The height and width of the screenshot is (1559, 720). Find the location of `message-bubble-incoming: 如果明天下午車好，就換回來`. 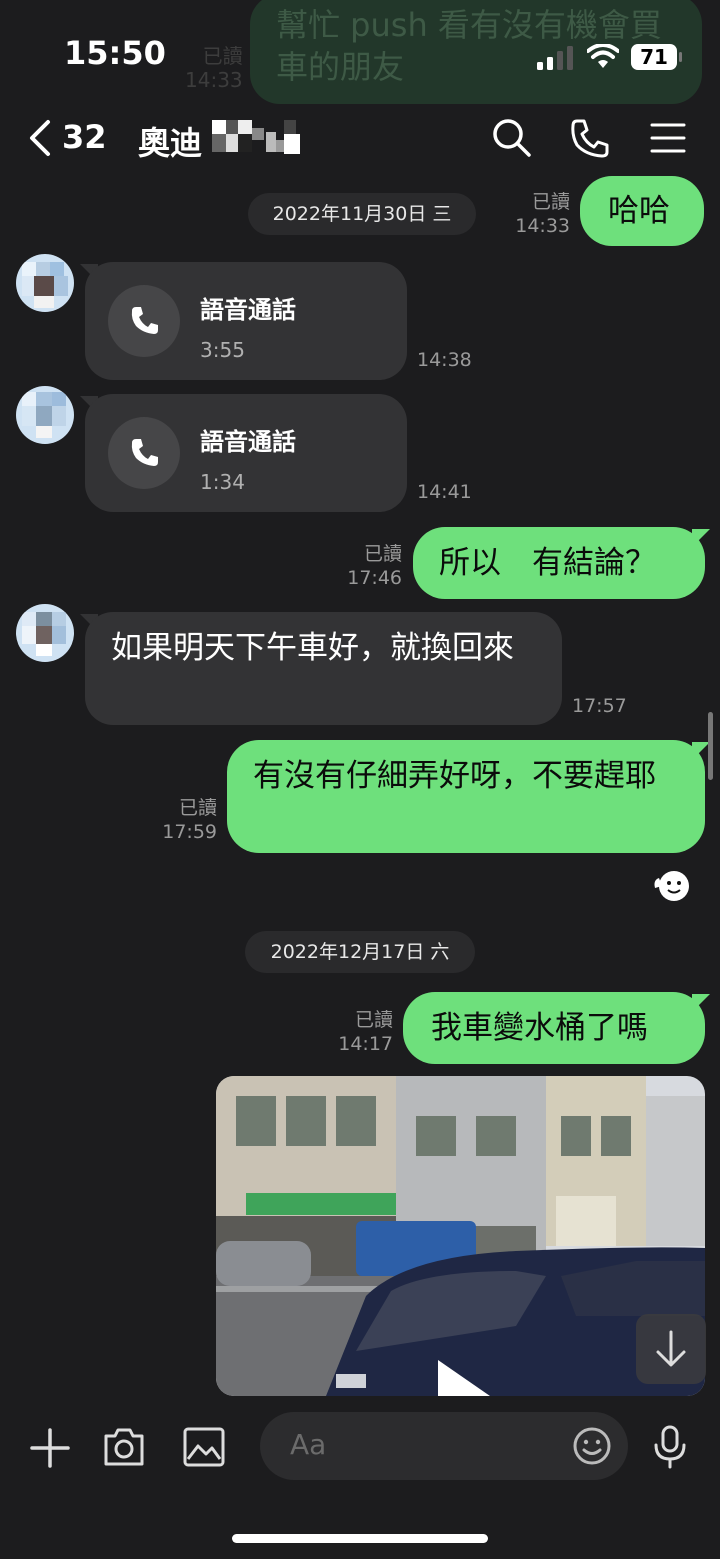

message-bubble-incoming: 如果明天下午車好，就換回來 is located at coordinates (323, 668).